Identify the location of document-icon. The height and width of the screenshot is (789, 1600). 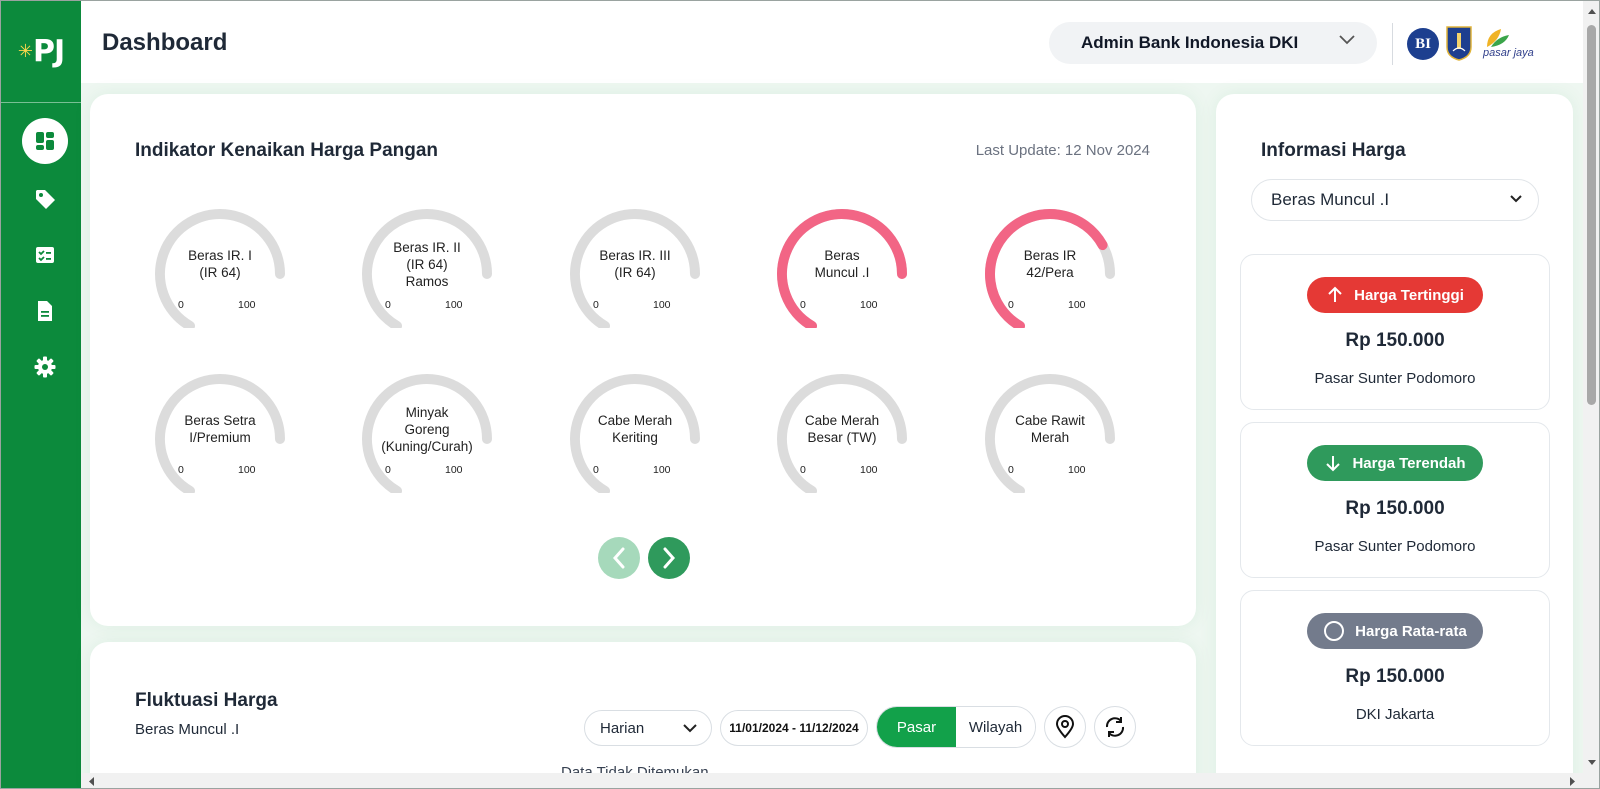
(45, 311).